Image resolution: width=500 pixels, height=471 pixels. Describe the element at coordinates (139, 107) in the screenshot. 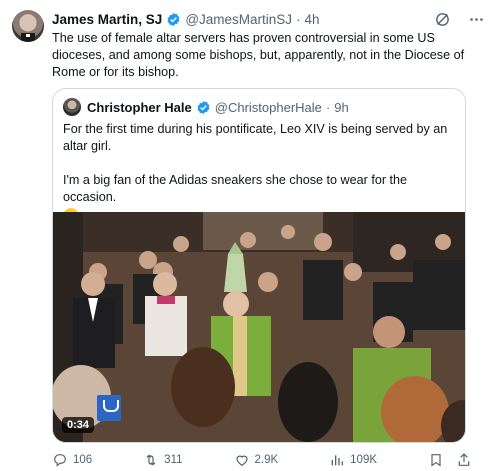

I see `quote-author-name: Christopher Hale` at that location.